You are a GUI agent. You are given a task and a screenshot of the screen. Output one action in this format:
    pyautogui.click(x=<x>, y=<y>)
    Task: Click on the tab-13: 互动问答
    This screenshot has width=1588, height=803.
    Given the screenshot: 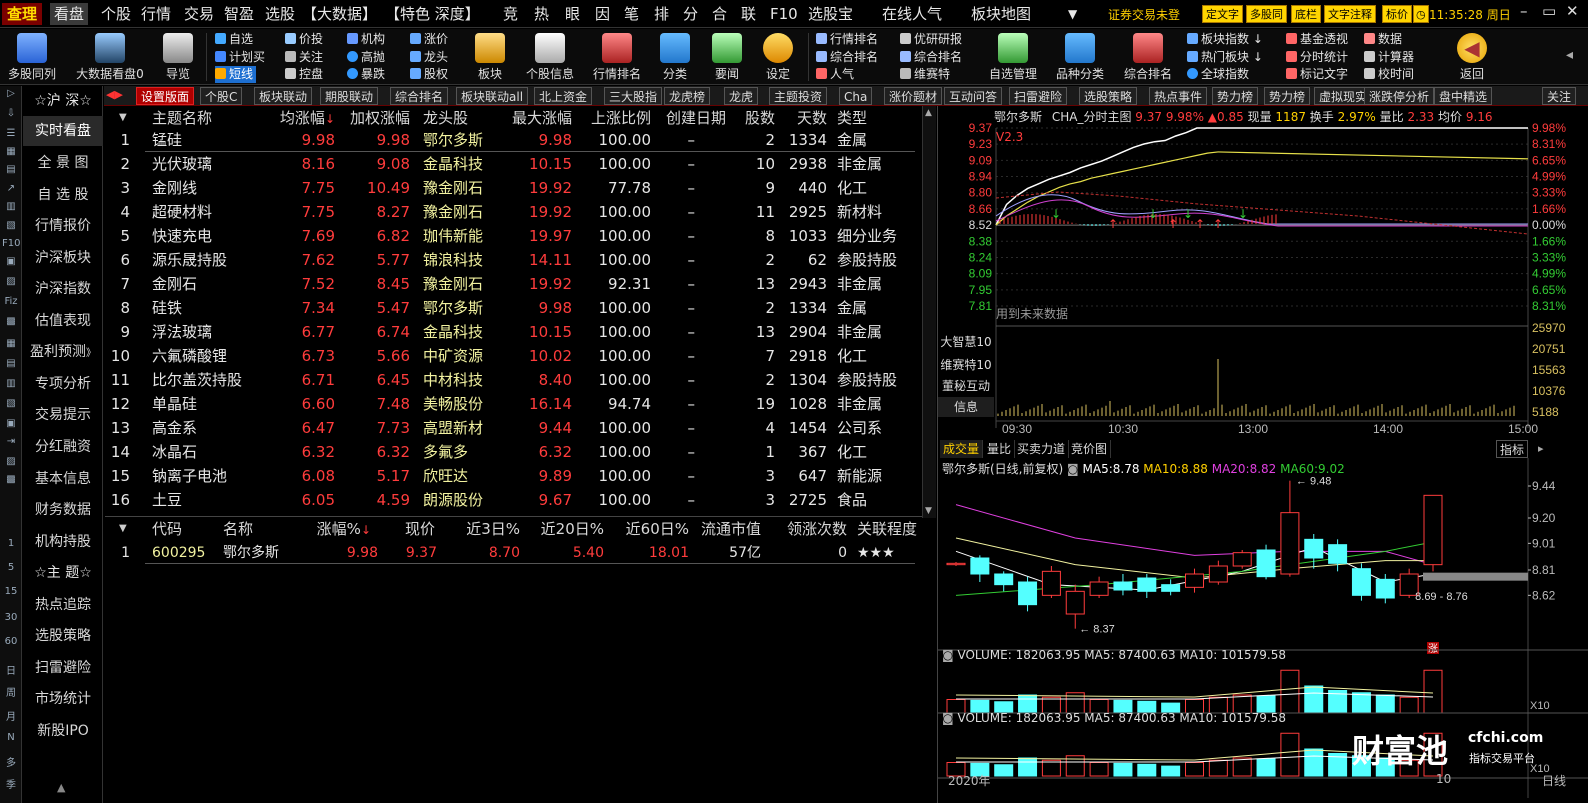 What is the action you would take?
    pyautogui.click(x=973, y=96)
    